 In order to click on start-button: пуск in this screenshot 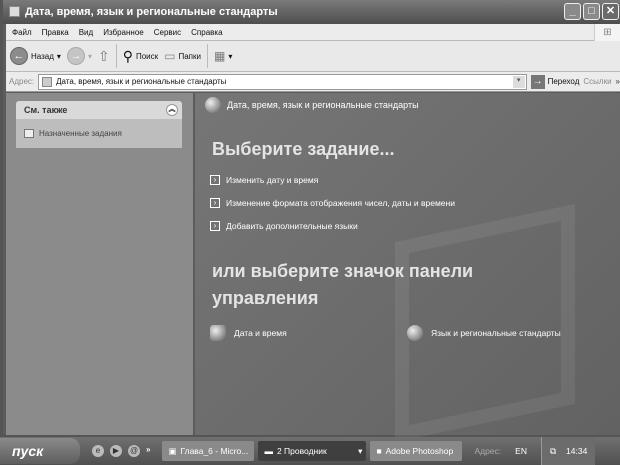, I will do `click(40, 451)`.